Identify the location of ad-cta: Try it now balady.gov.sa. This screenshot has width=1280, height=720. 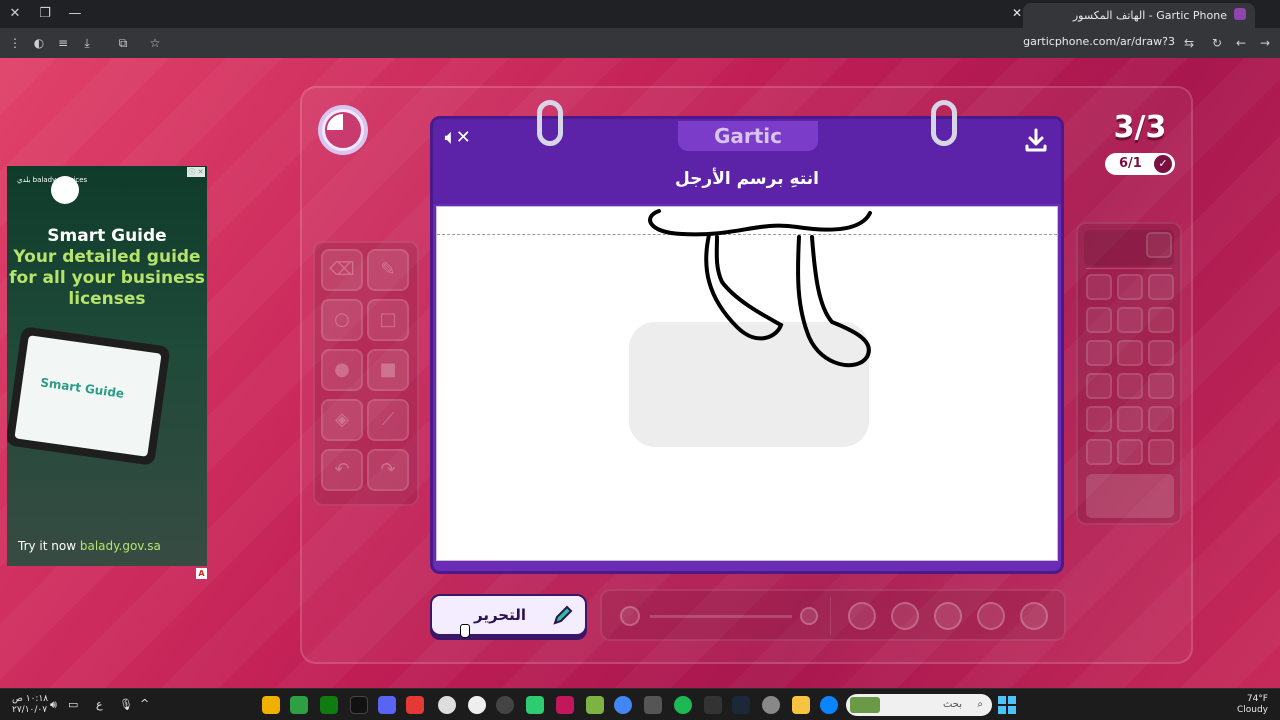
(89, 546).